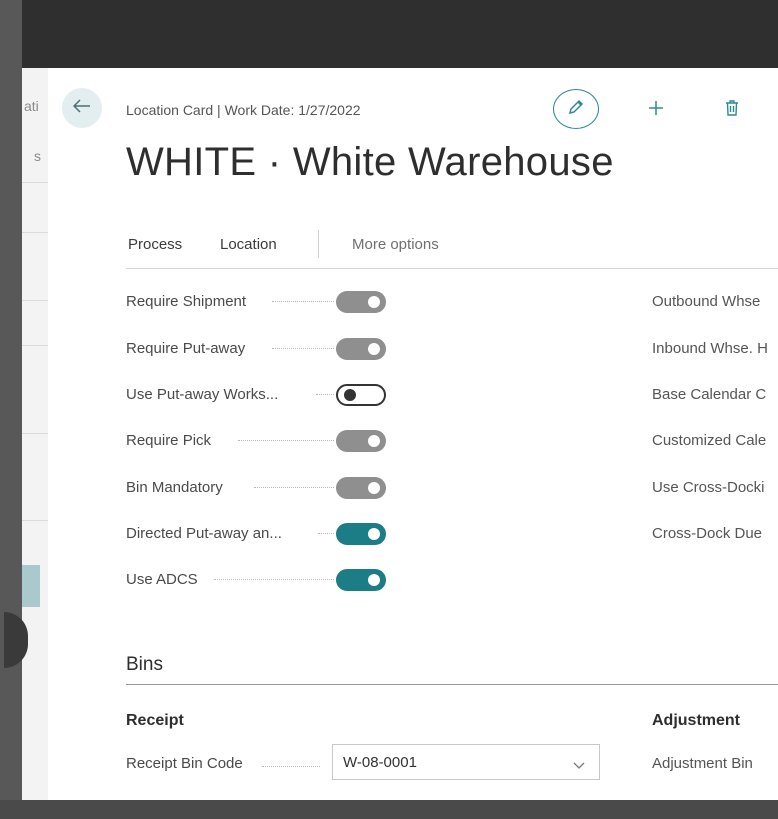  Describe the element at coordinates (361, 488) in the screenshot. I see `toggle-bin-mandatory` at that location.